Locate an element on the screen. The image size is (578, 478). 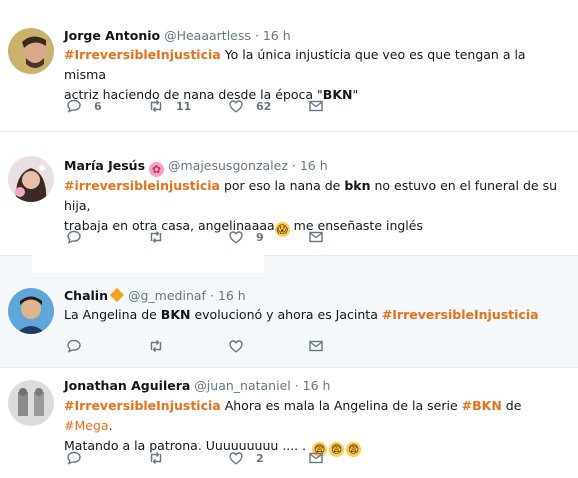
scream-emoji-icon: 😱 is located at coordinates (282, 229).